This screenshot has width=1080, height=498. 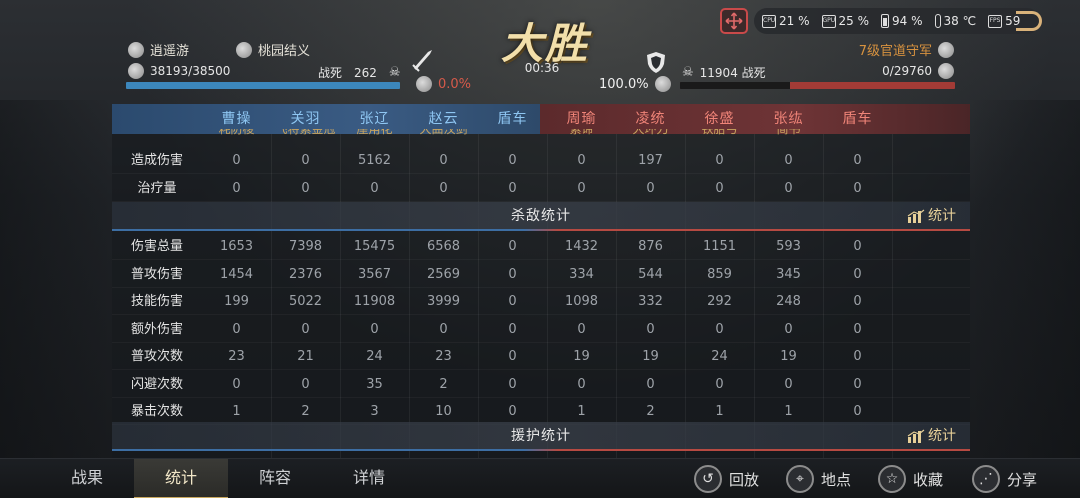 What do you see at coordinates (443, 118) in the screenshot?
I see `hero-column-header: 赵云` at bounding box center [443, 118].